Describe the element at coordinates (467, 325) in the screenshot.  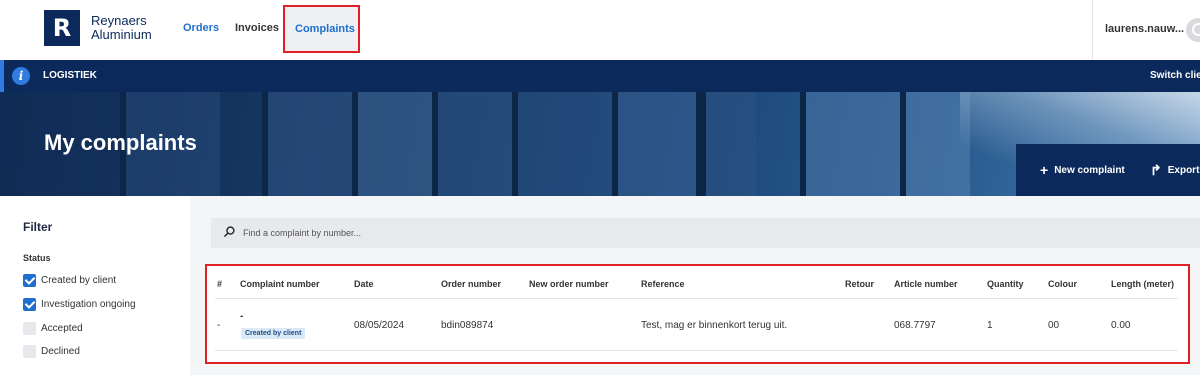
I see `cell-order-number: bdin089874` at that location.